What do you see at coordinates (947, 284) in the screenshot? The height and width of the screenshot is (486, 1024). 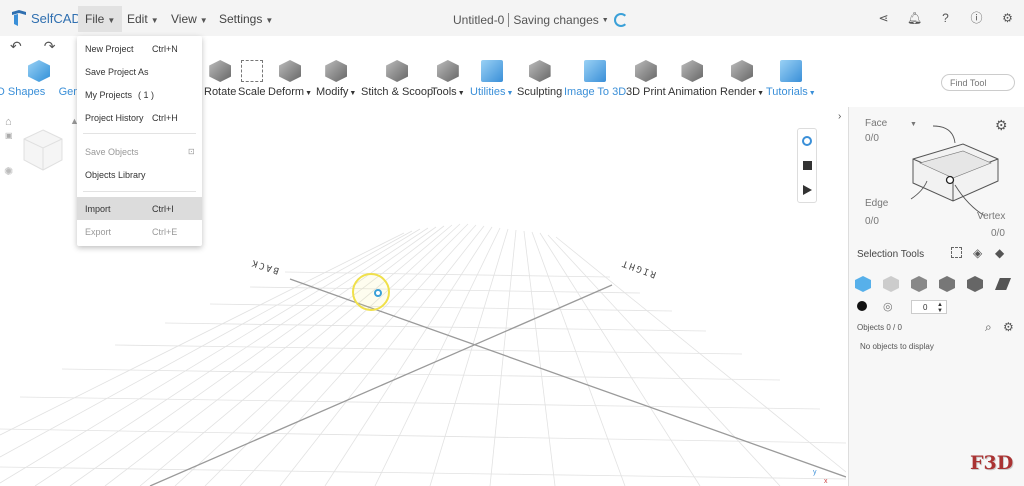 I see `select-edges-icon` at bounding box center [947, 284].